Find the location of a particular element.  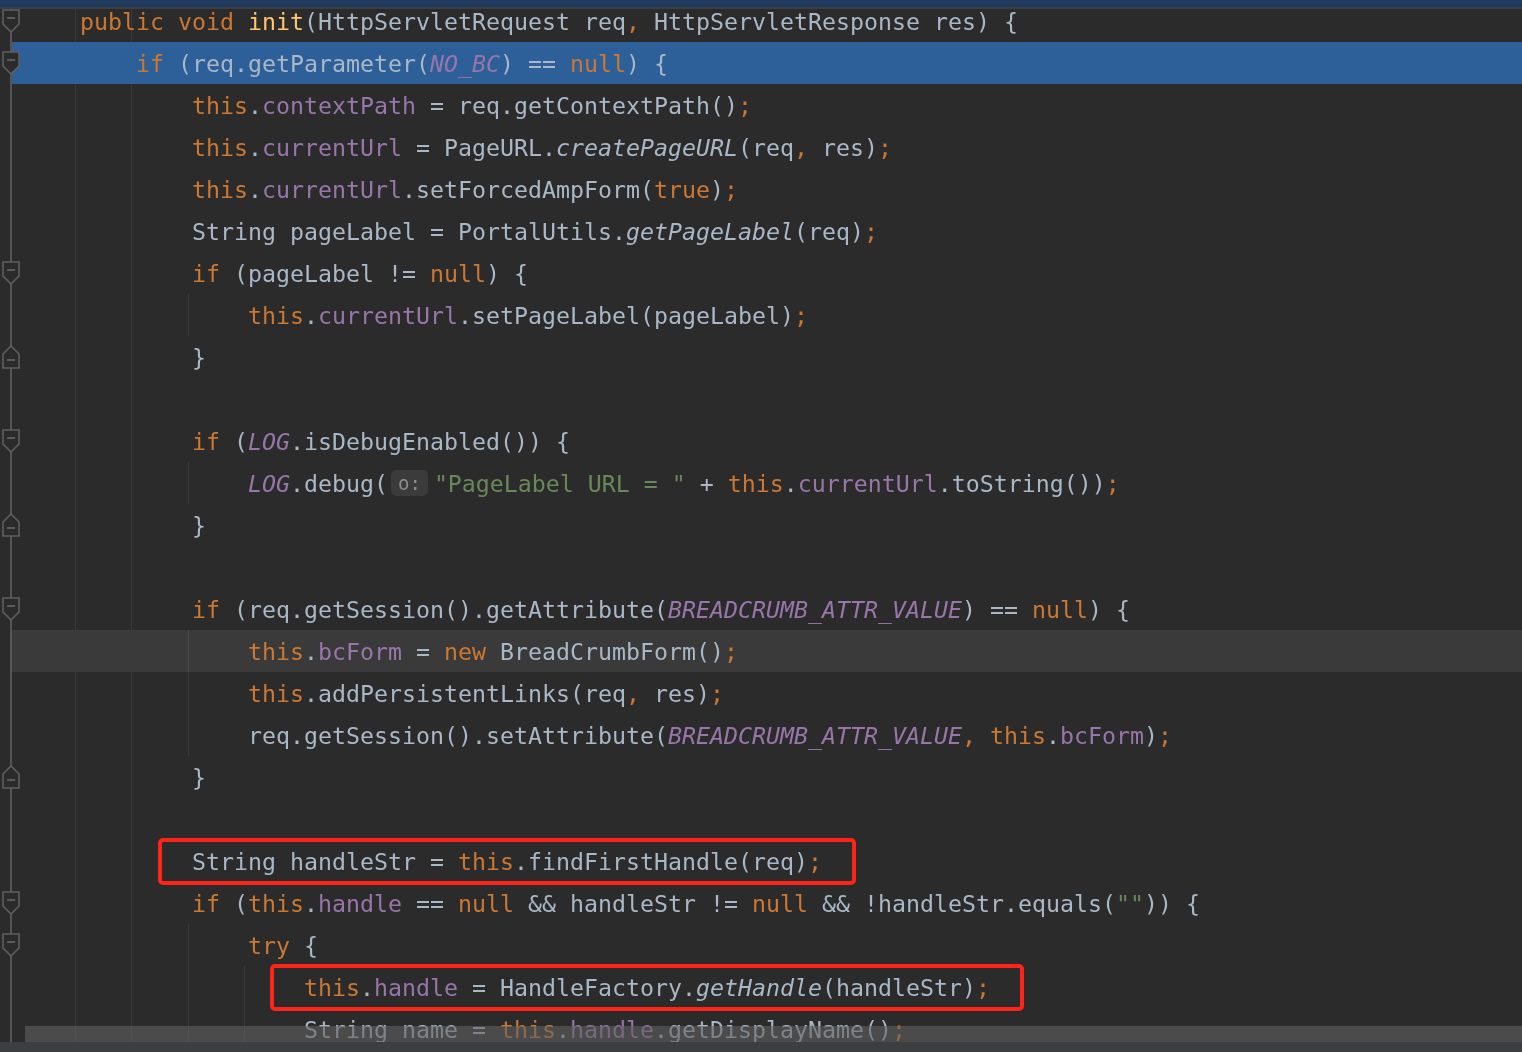

code-text: this.contextPath = req.getContextPath(); is located at coordinates (472, 105).